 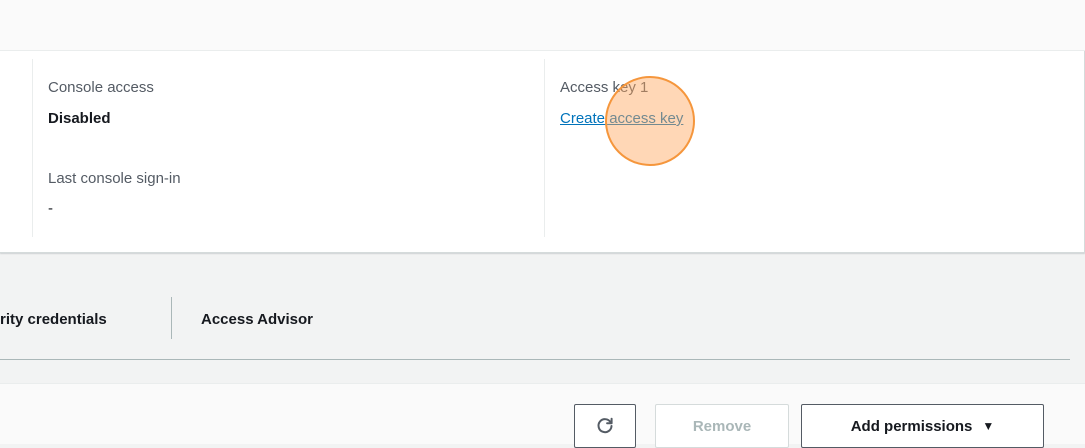 I want to click on add-permissions-button: Add permissions ▼, so click(x=922, y=426).